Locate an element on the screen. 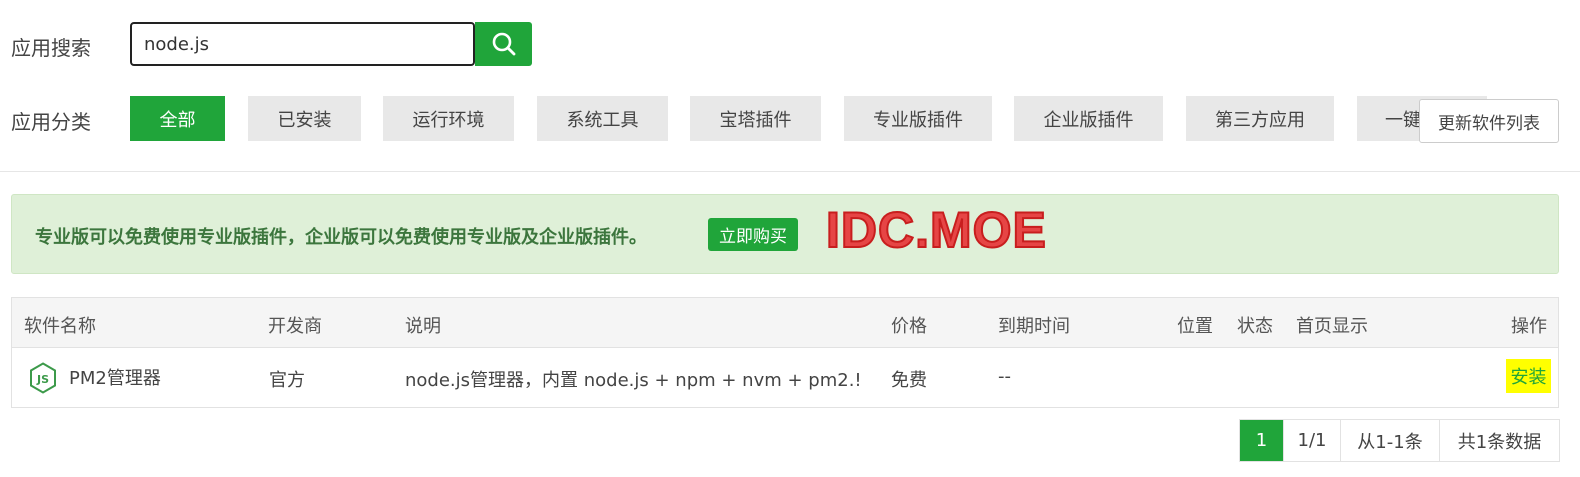 The width and height of the screenshot is (1580, 477). search-input is located at coordinates (302, 44).